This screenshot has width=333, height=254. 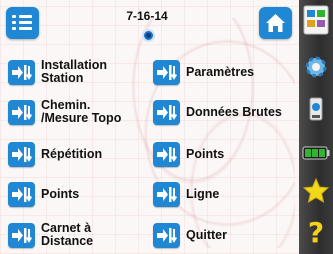 I want to click on menu-item-points-right: Points, so click(x=188, y=154).